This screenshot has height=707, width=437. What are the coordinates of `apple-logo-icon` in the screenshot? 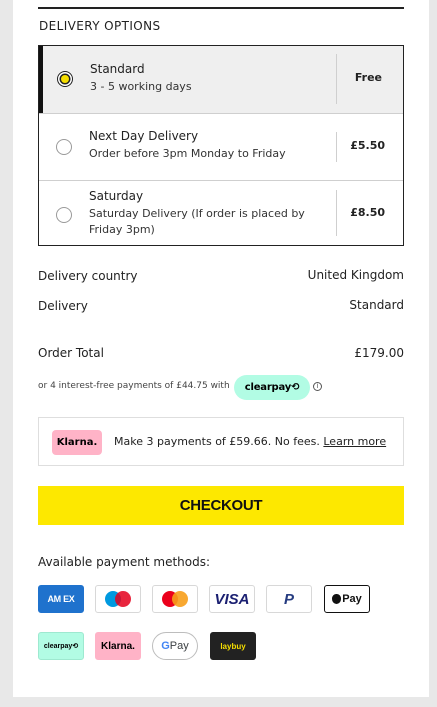 It's located at (337, 599).